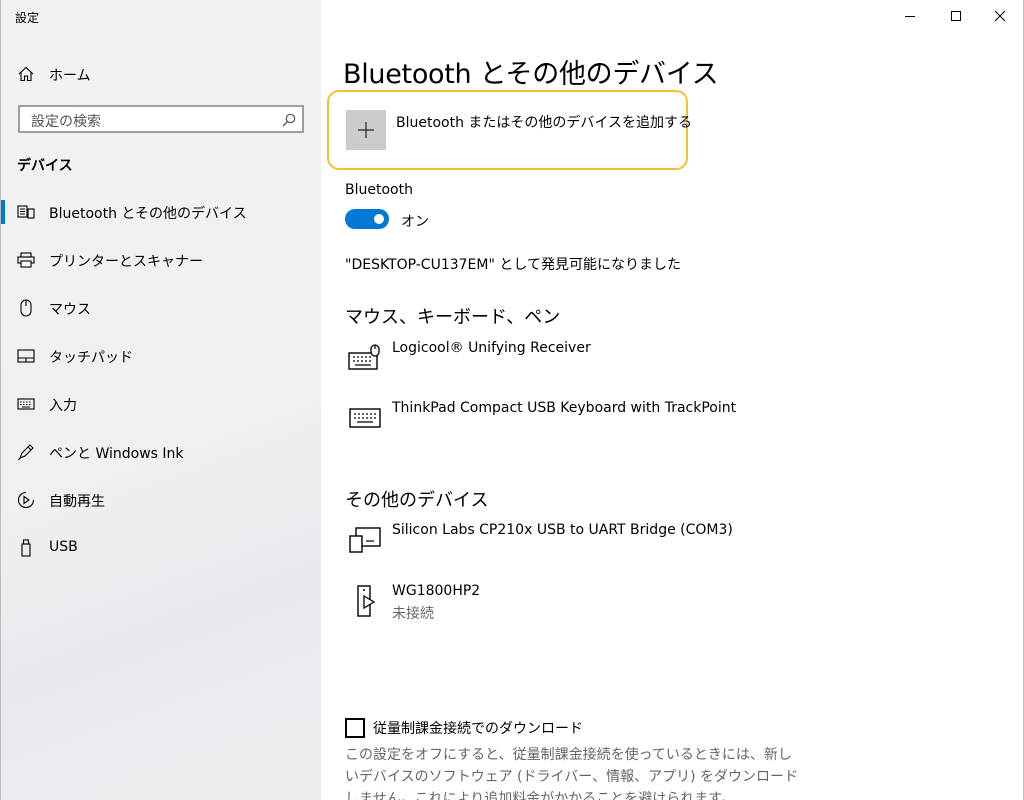  I want to click on bluetooth-devices-icon, so click(26, 212).